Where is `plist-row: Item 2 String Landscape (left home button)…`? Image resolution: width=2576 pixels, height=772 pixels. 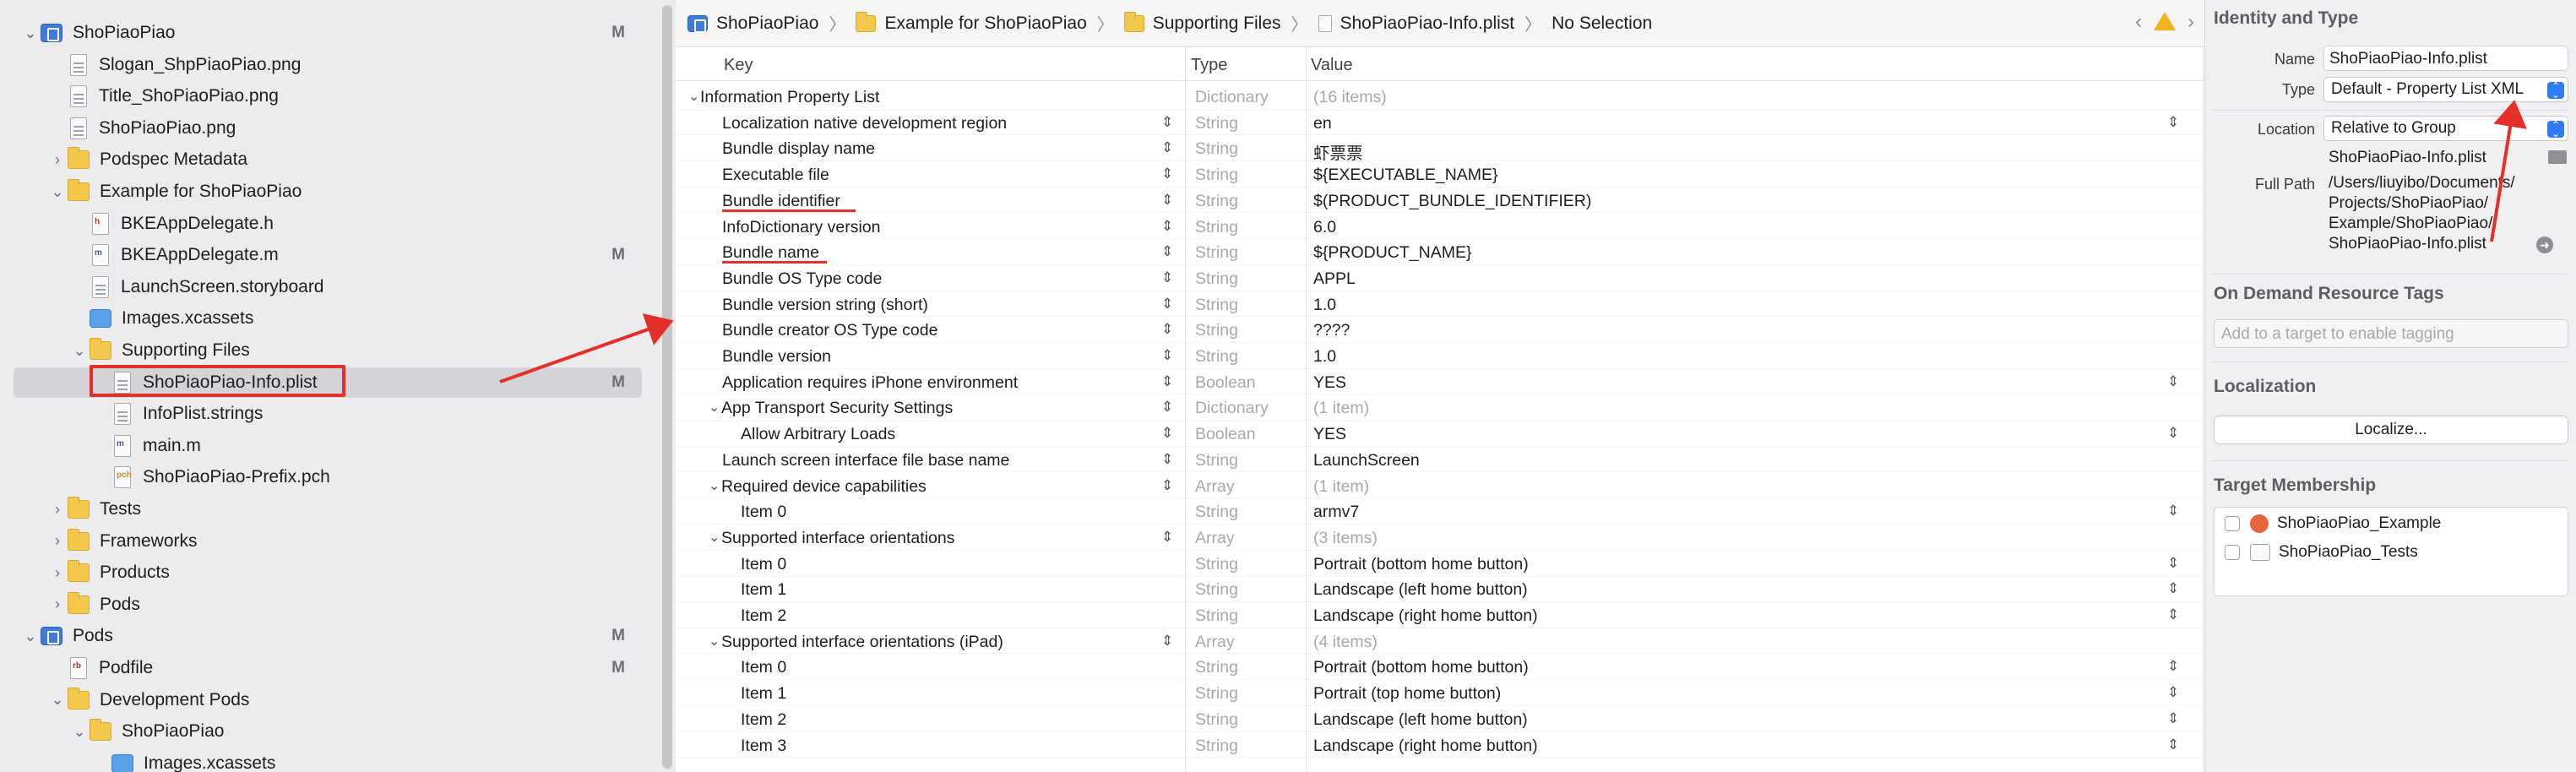 plist-row: Item 2 String Landscape (left home button)… is located at coordinates (1440, 719).